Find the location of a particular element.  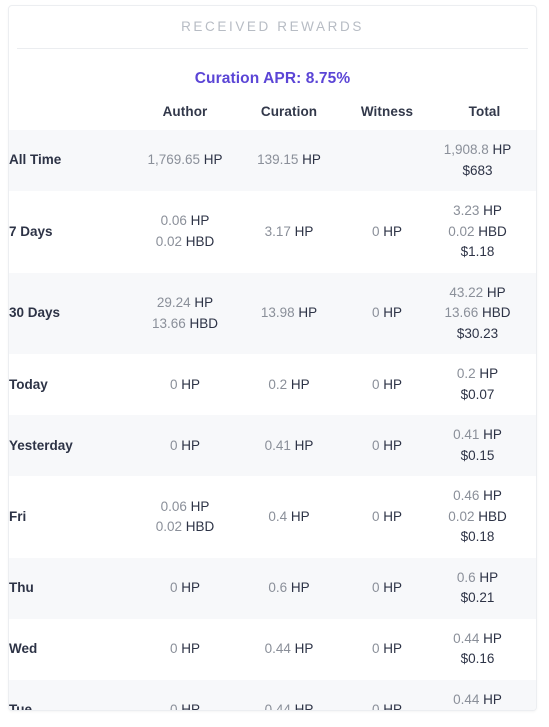

value-line: 139.15 HP is located at coordinates (289, 160).